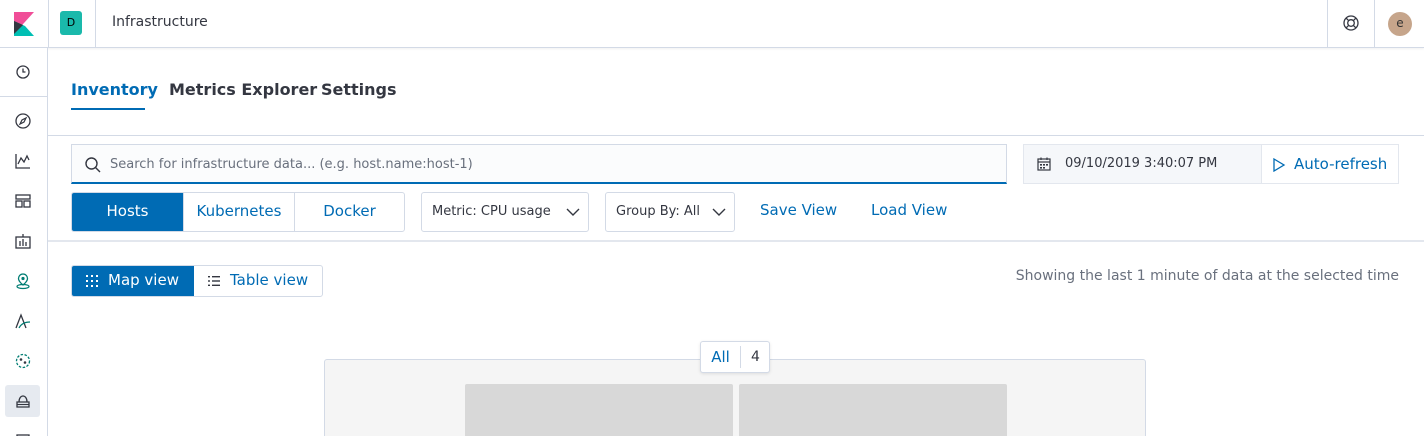 The image size is (1424, 436). Describe the element at coordinates (550, 164) in the screenshot. I see `search-input` at that location.